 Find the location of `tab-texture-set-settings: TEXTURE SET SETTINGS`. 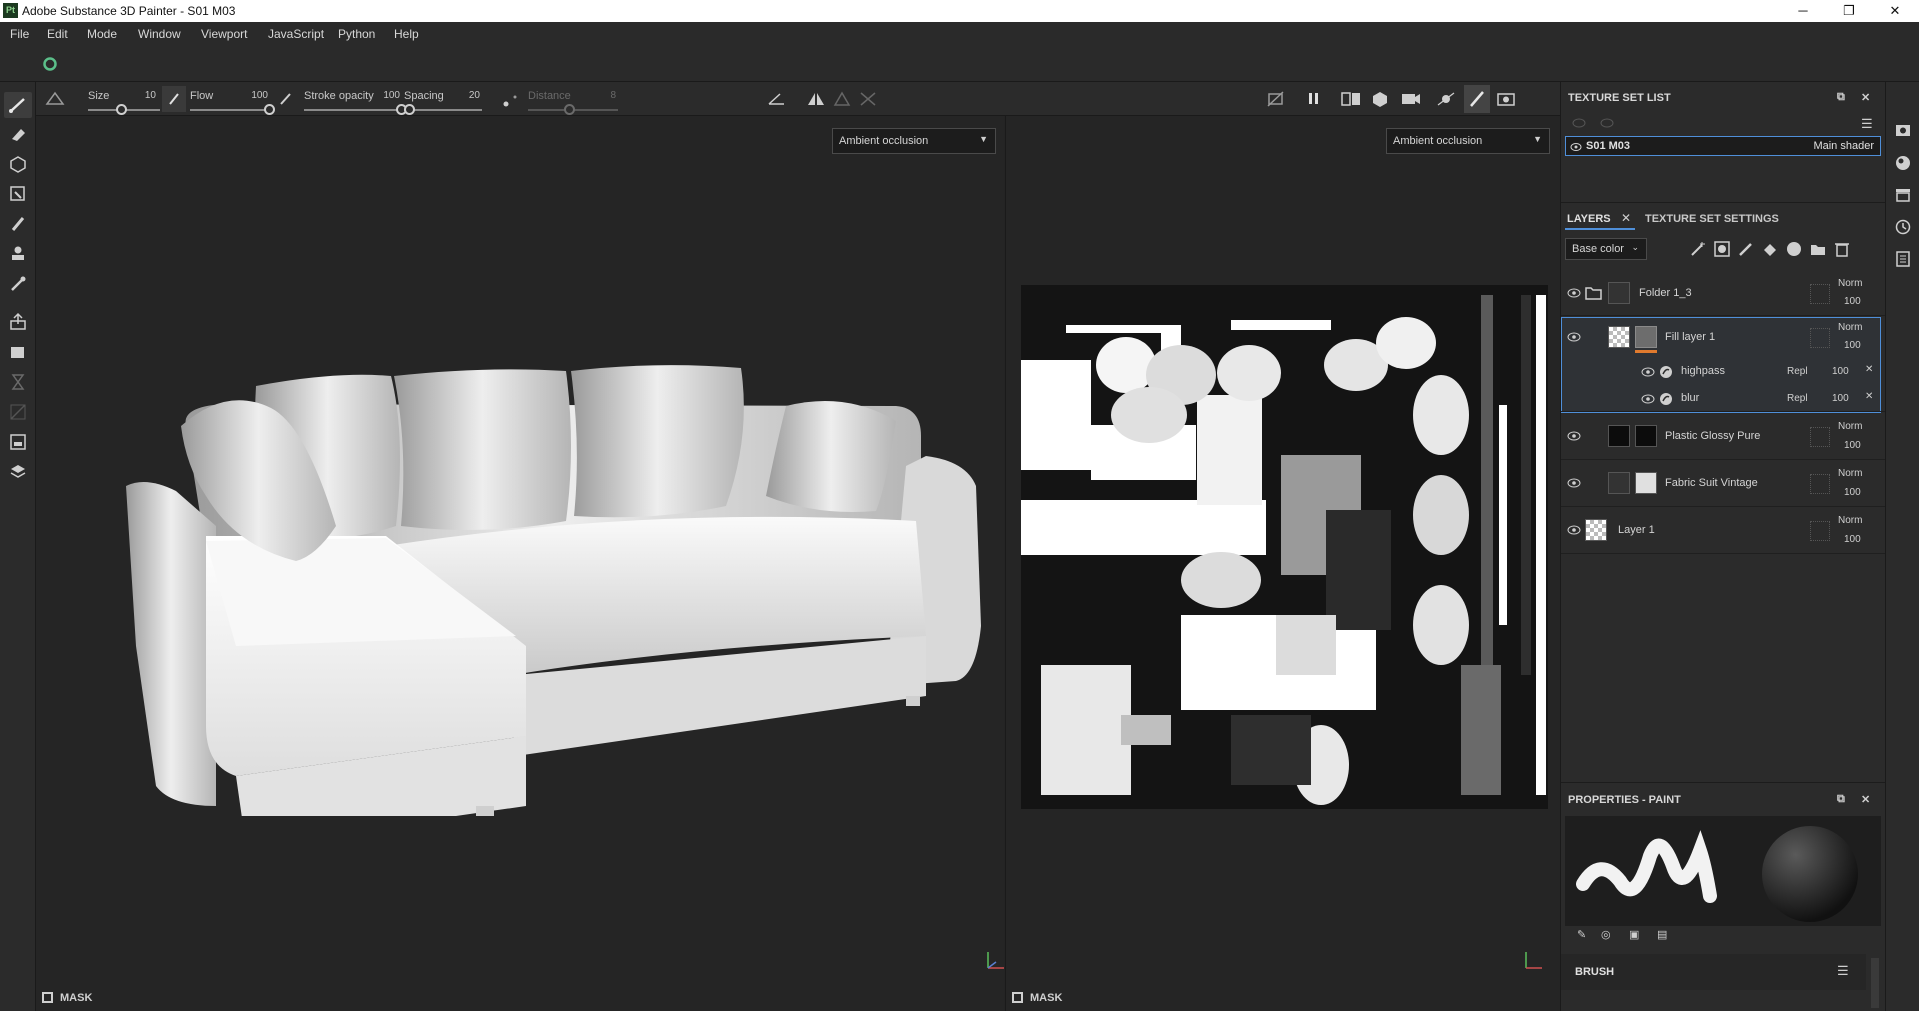

tab-texture-set-settings: TEXTURE SET SETTINGS is located at coordinates (1712, 219).